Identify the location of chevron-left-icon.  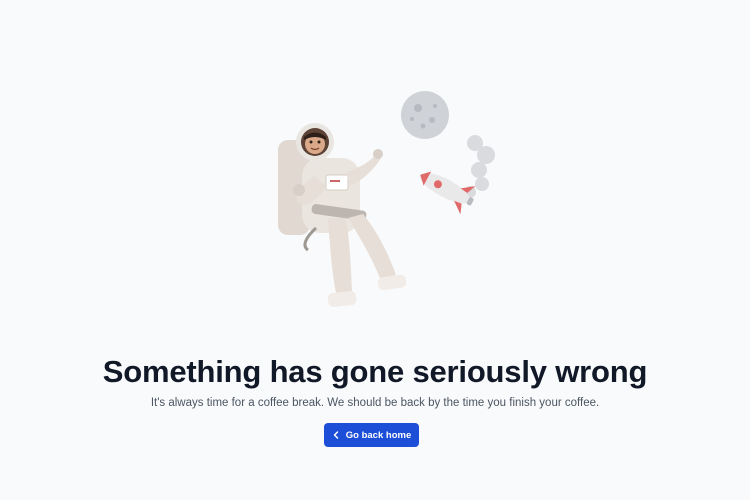
(336, 435).